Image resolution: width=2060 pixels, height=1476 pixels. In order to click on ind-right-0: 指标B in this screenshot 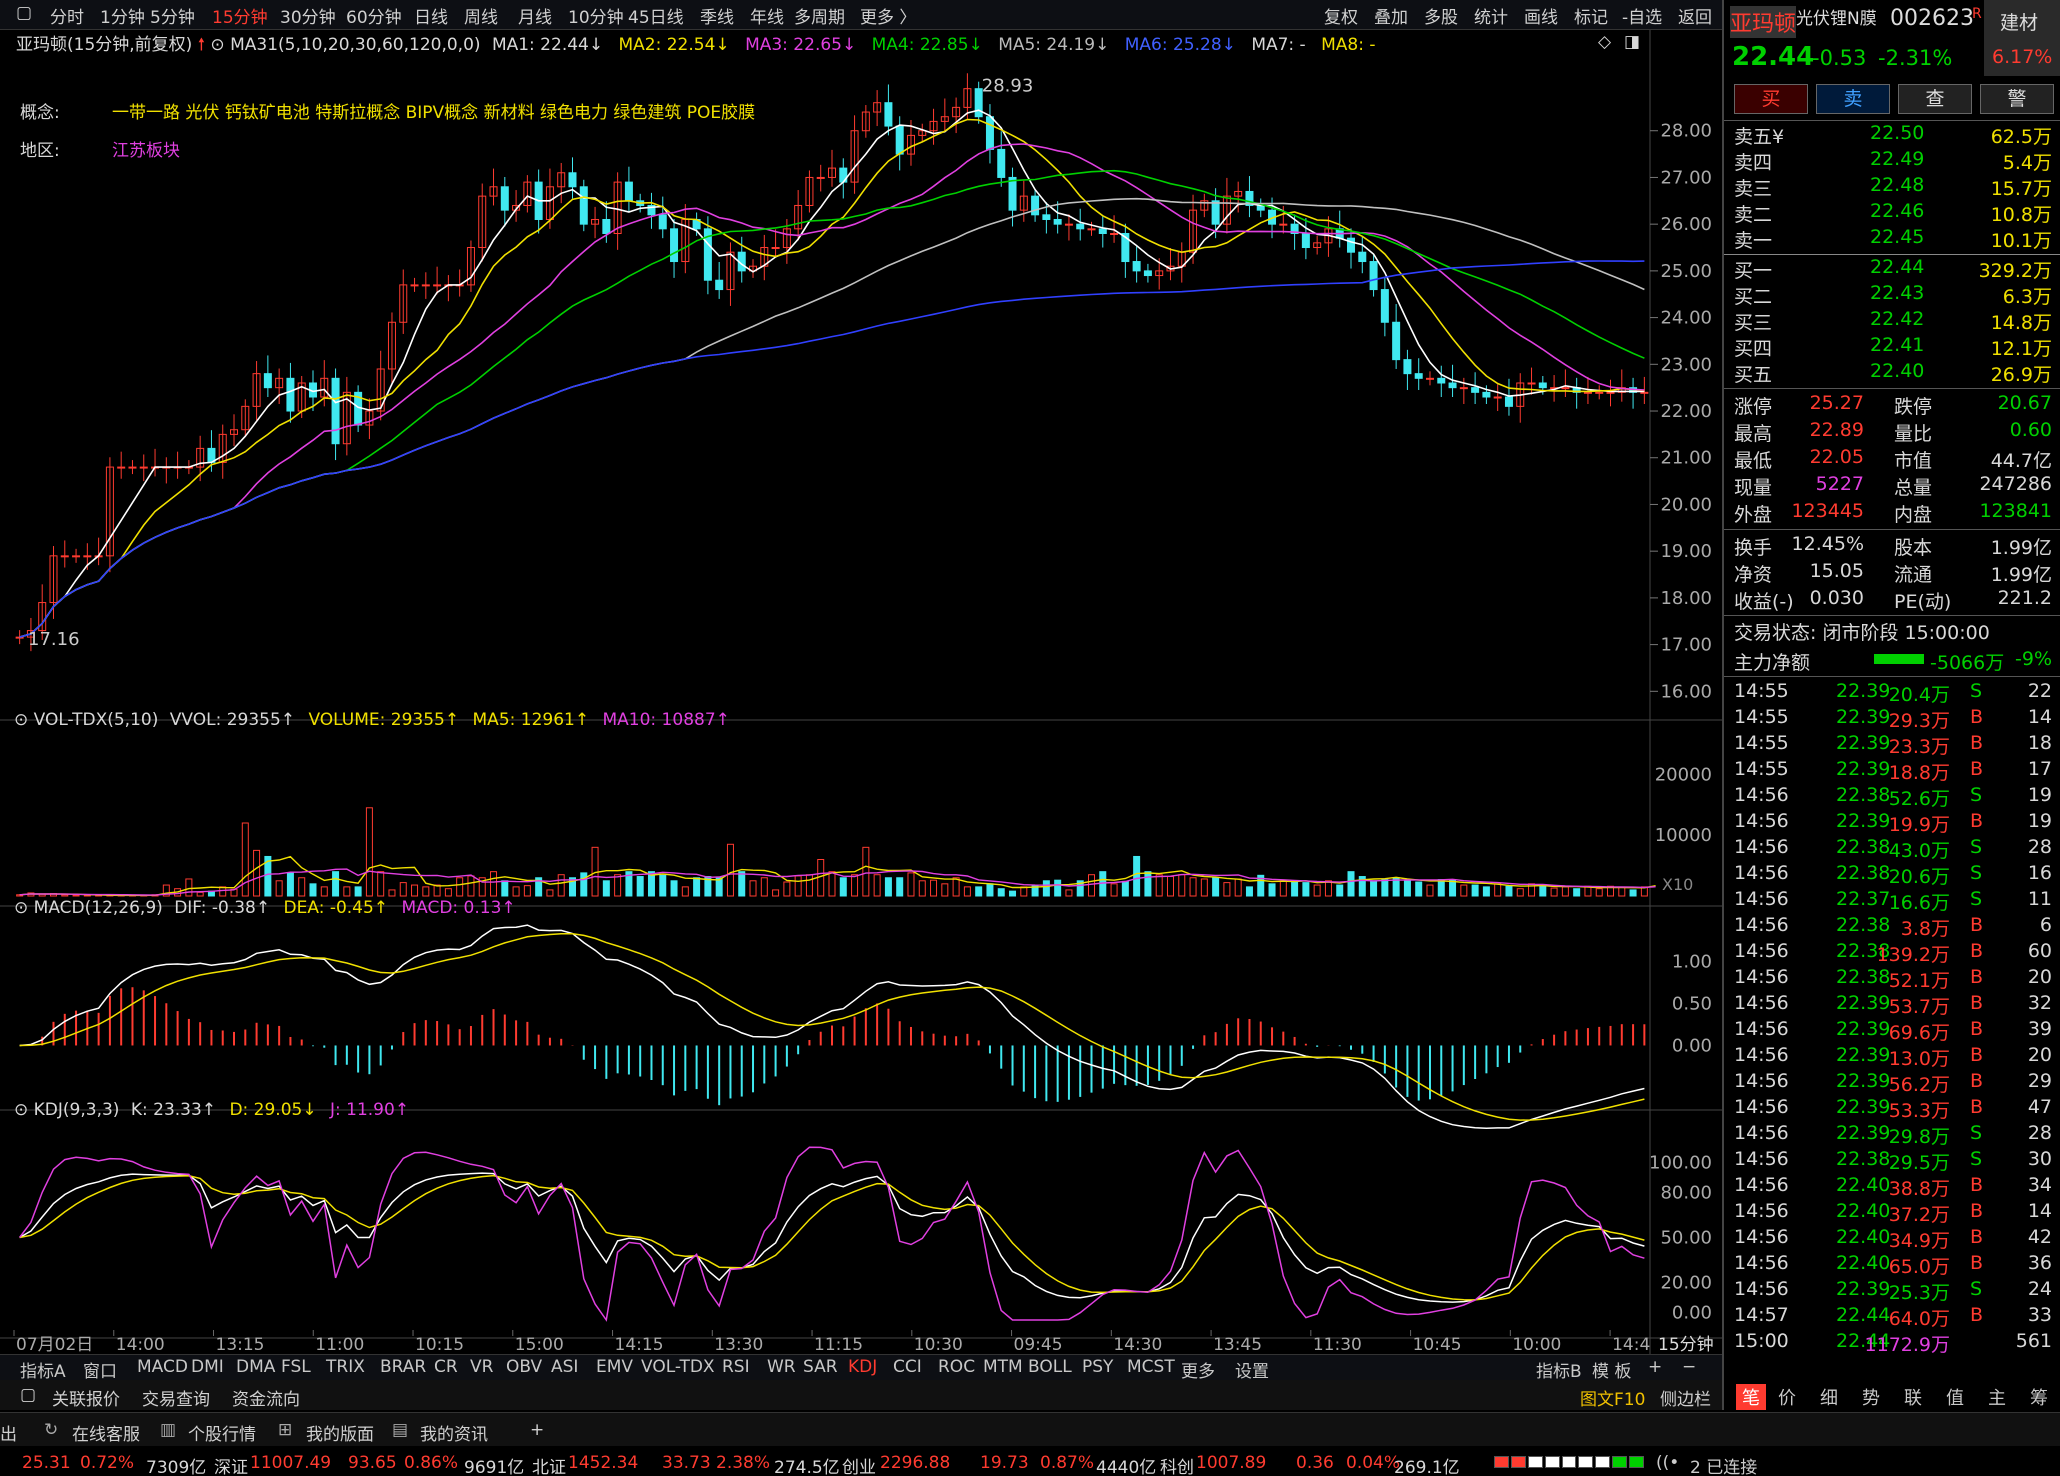, I will do `click(1559, 1369)`.